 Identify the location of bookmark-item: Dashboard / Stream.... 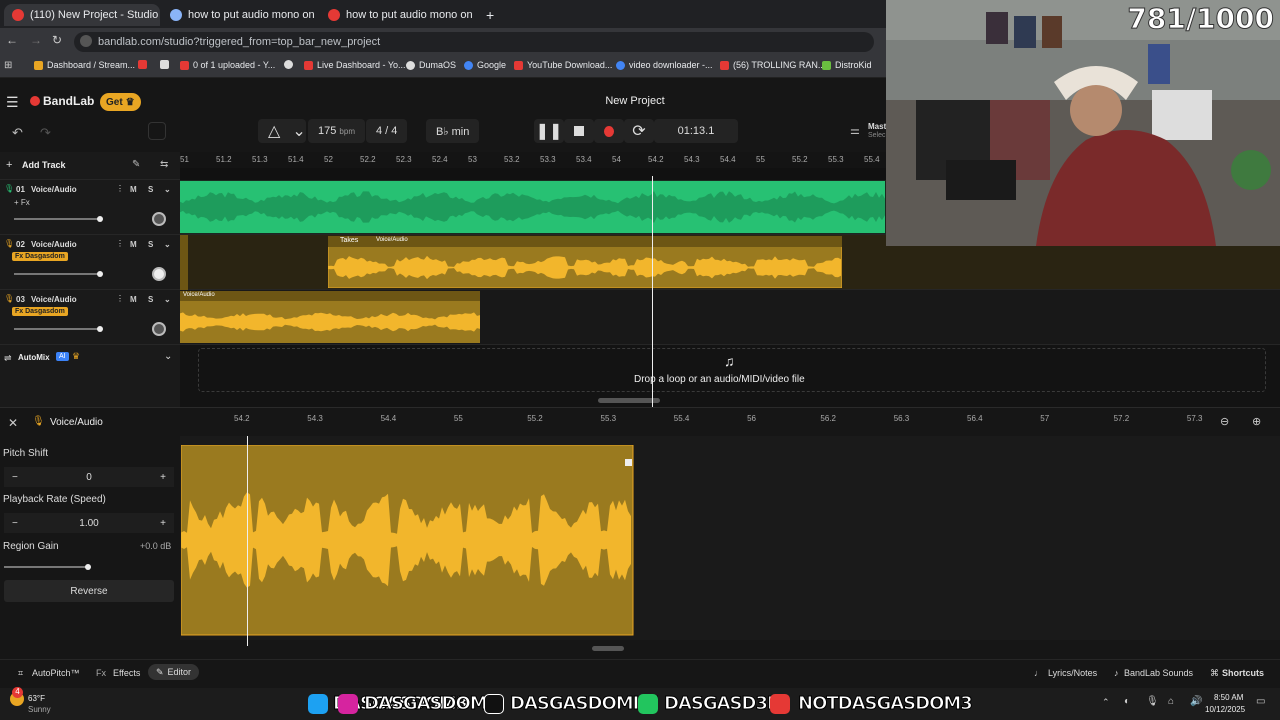
(84, 65).